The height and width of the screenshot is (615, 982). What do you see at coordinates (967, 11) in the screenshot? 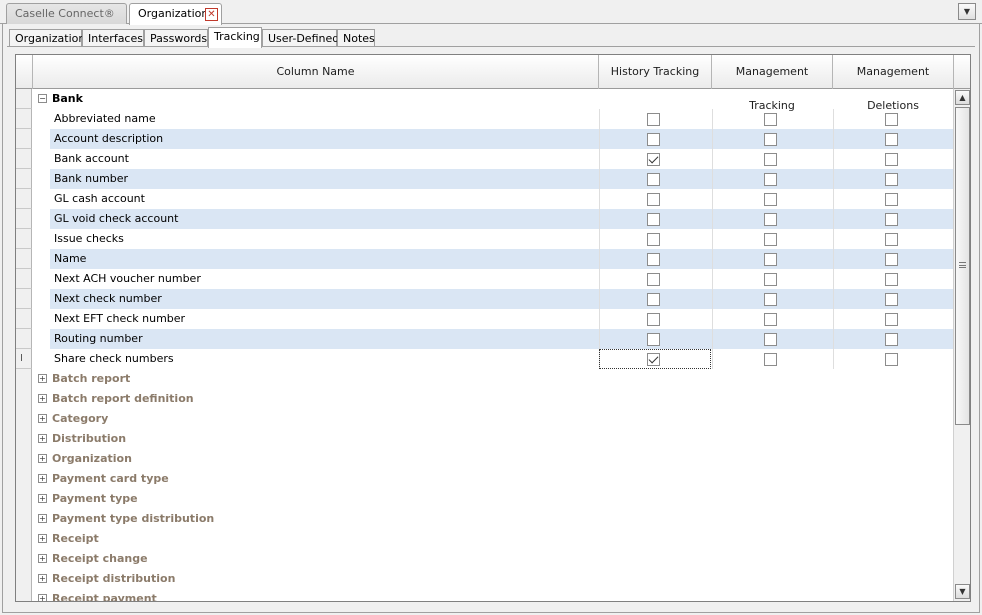
I see `chevron-down-icon: ▼` at bounding box center [967, 11].